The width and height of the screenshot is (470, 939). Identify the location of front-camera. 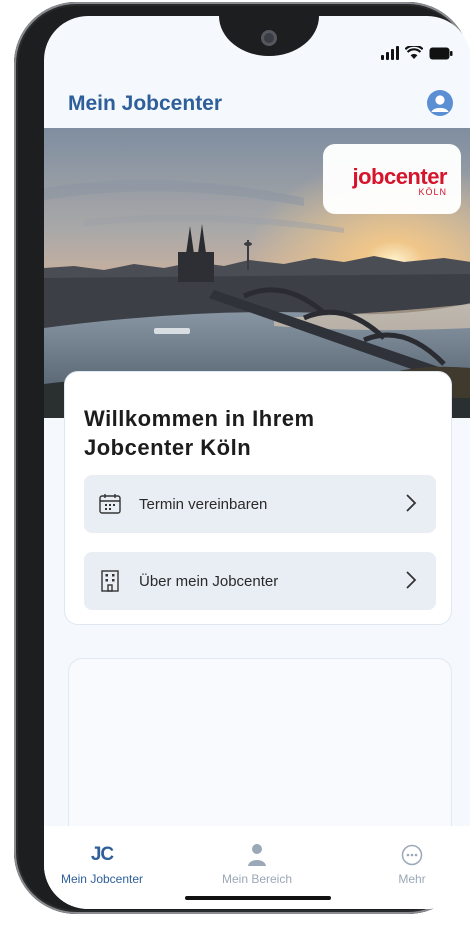
(269, 38).